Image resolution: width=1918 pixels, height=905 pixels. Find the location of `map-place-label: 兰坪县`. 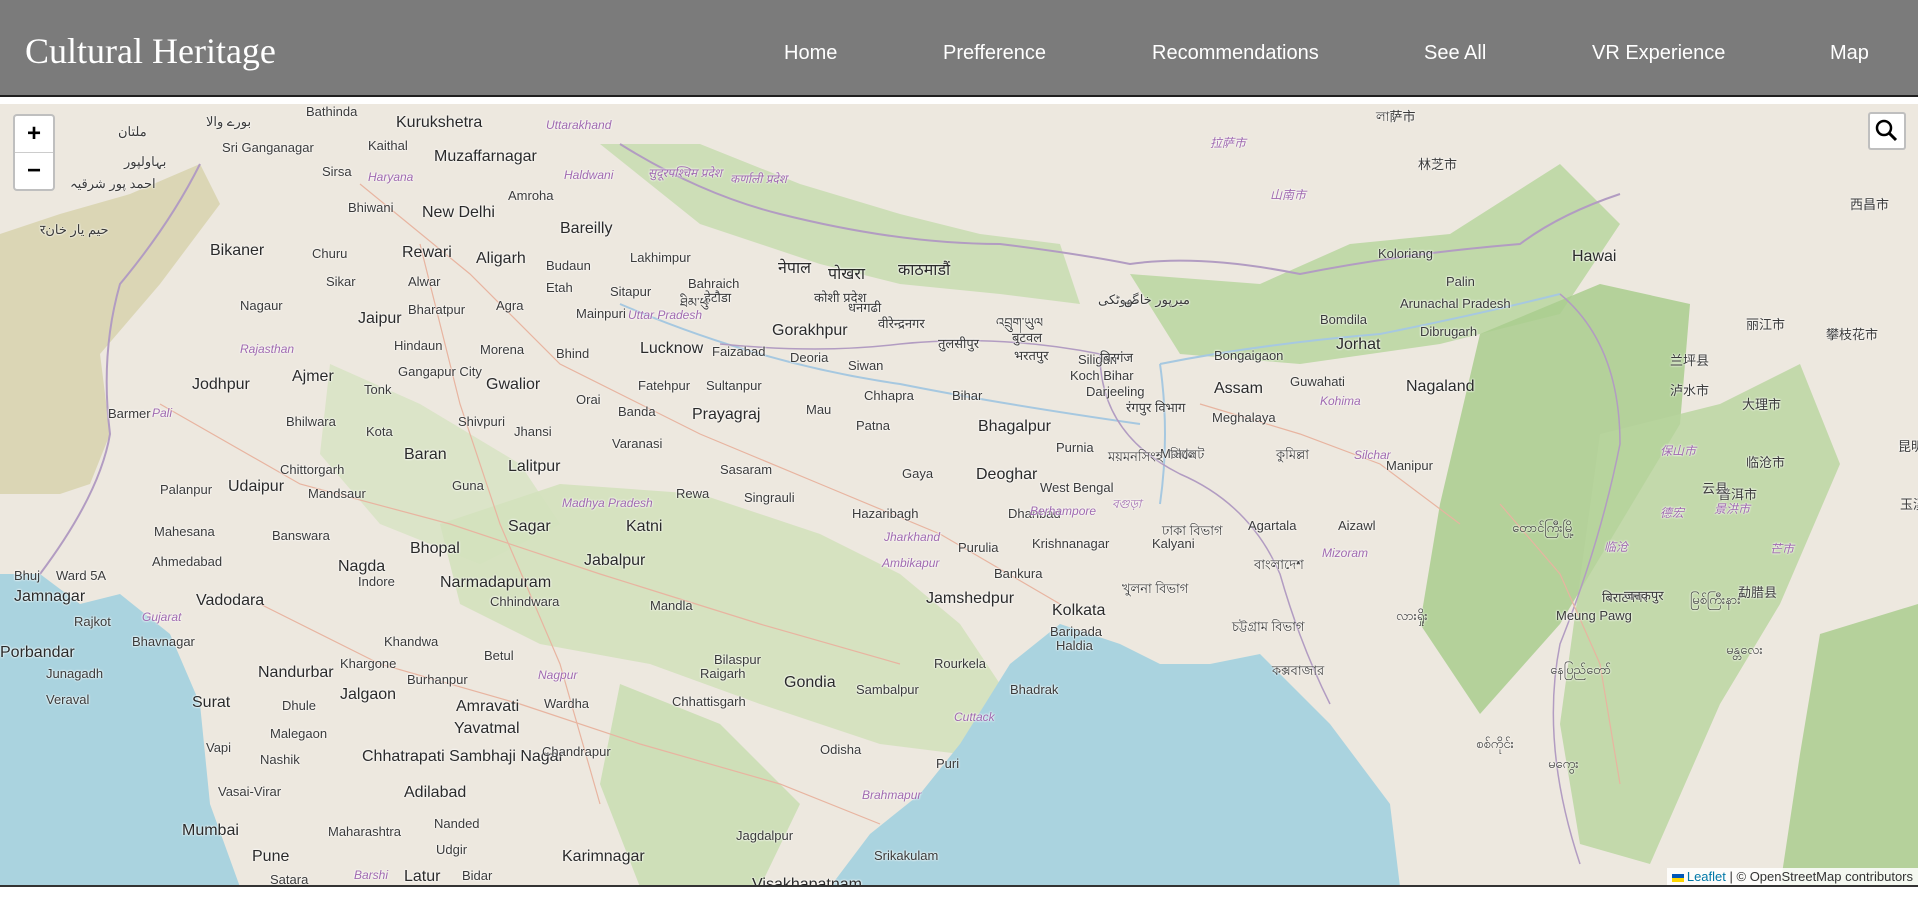

map-place-label: 兰坪县 is located at coordinates (1690, 360).